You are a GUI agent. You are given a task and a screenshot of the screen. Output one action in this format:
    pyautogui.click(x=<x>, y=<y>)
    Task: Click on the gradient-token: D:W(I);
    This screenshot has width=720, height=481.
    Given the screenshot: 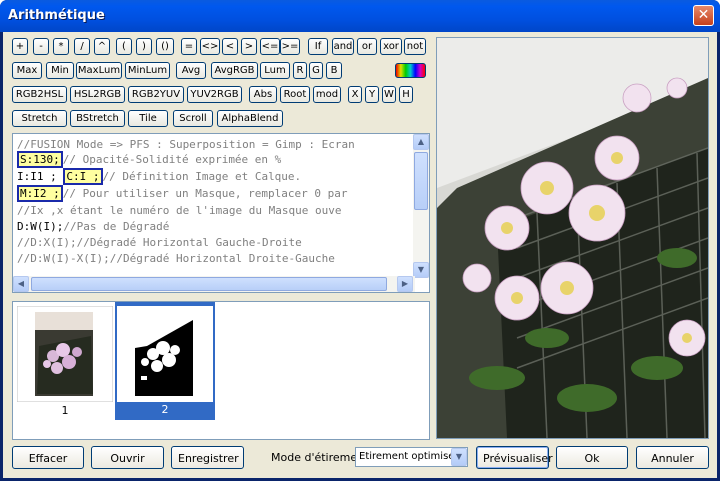 What is the action you would take?
    pyautogui.click(x=40, y=226)
    